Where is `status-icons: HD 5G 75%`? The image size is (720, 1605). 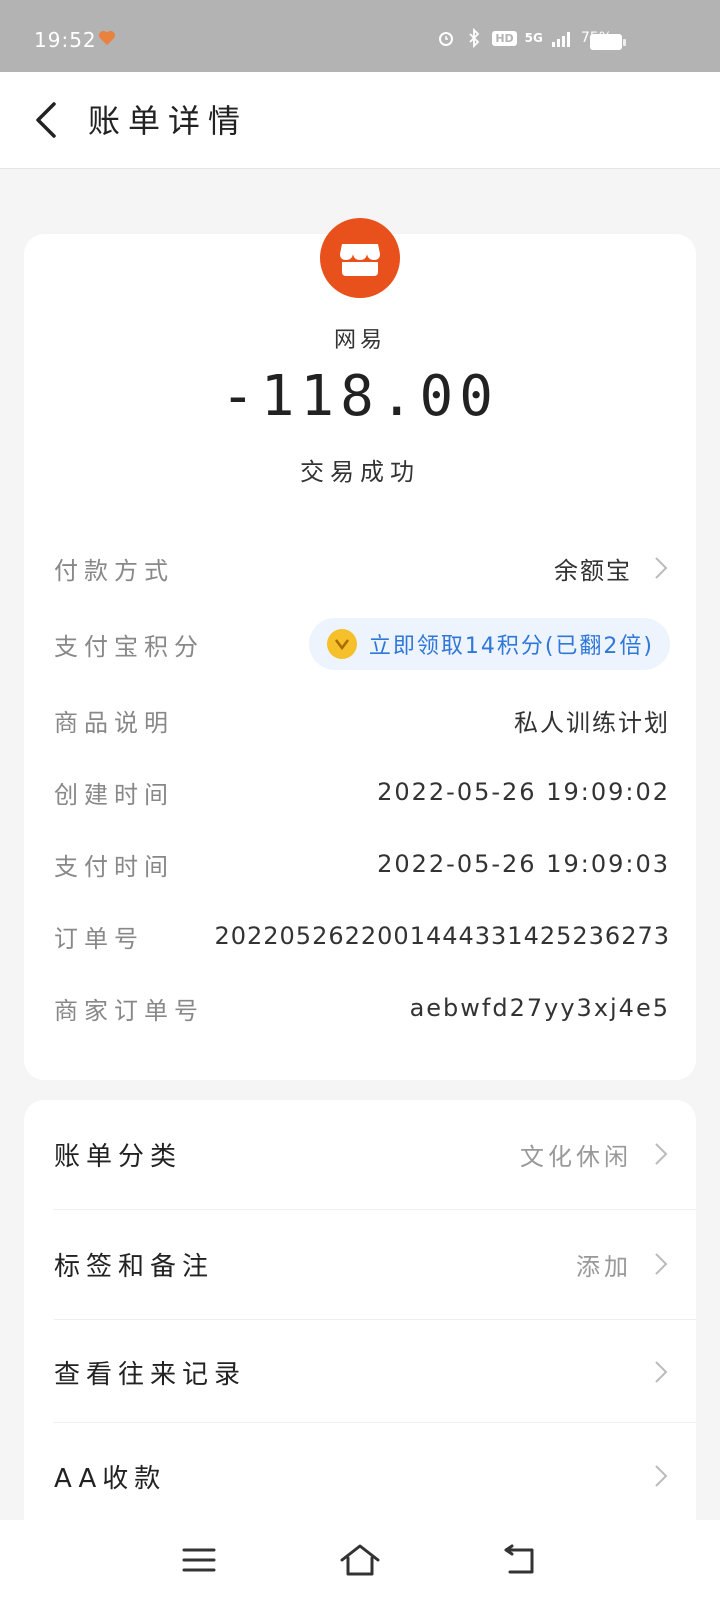 status-icons: HD 5G 75% is located at coordinates (524, 38).